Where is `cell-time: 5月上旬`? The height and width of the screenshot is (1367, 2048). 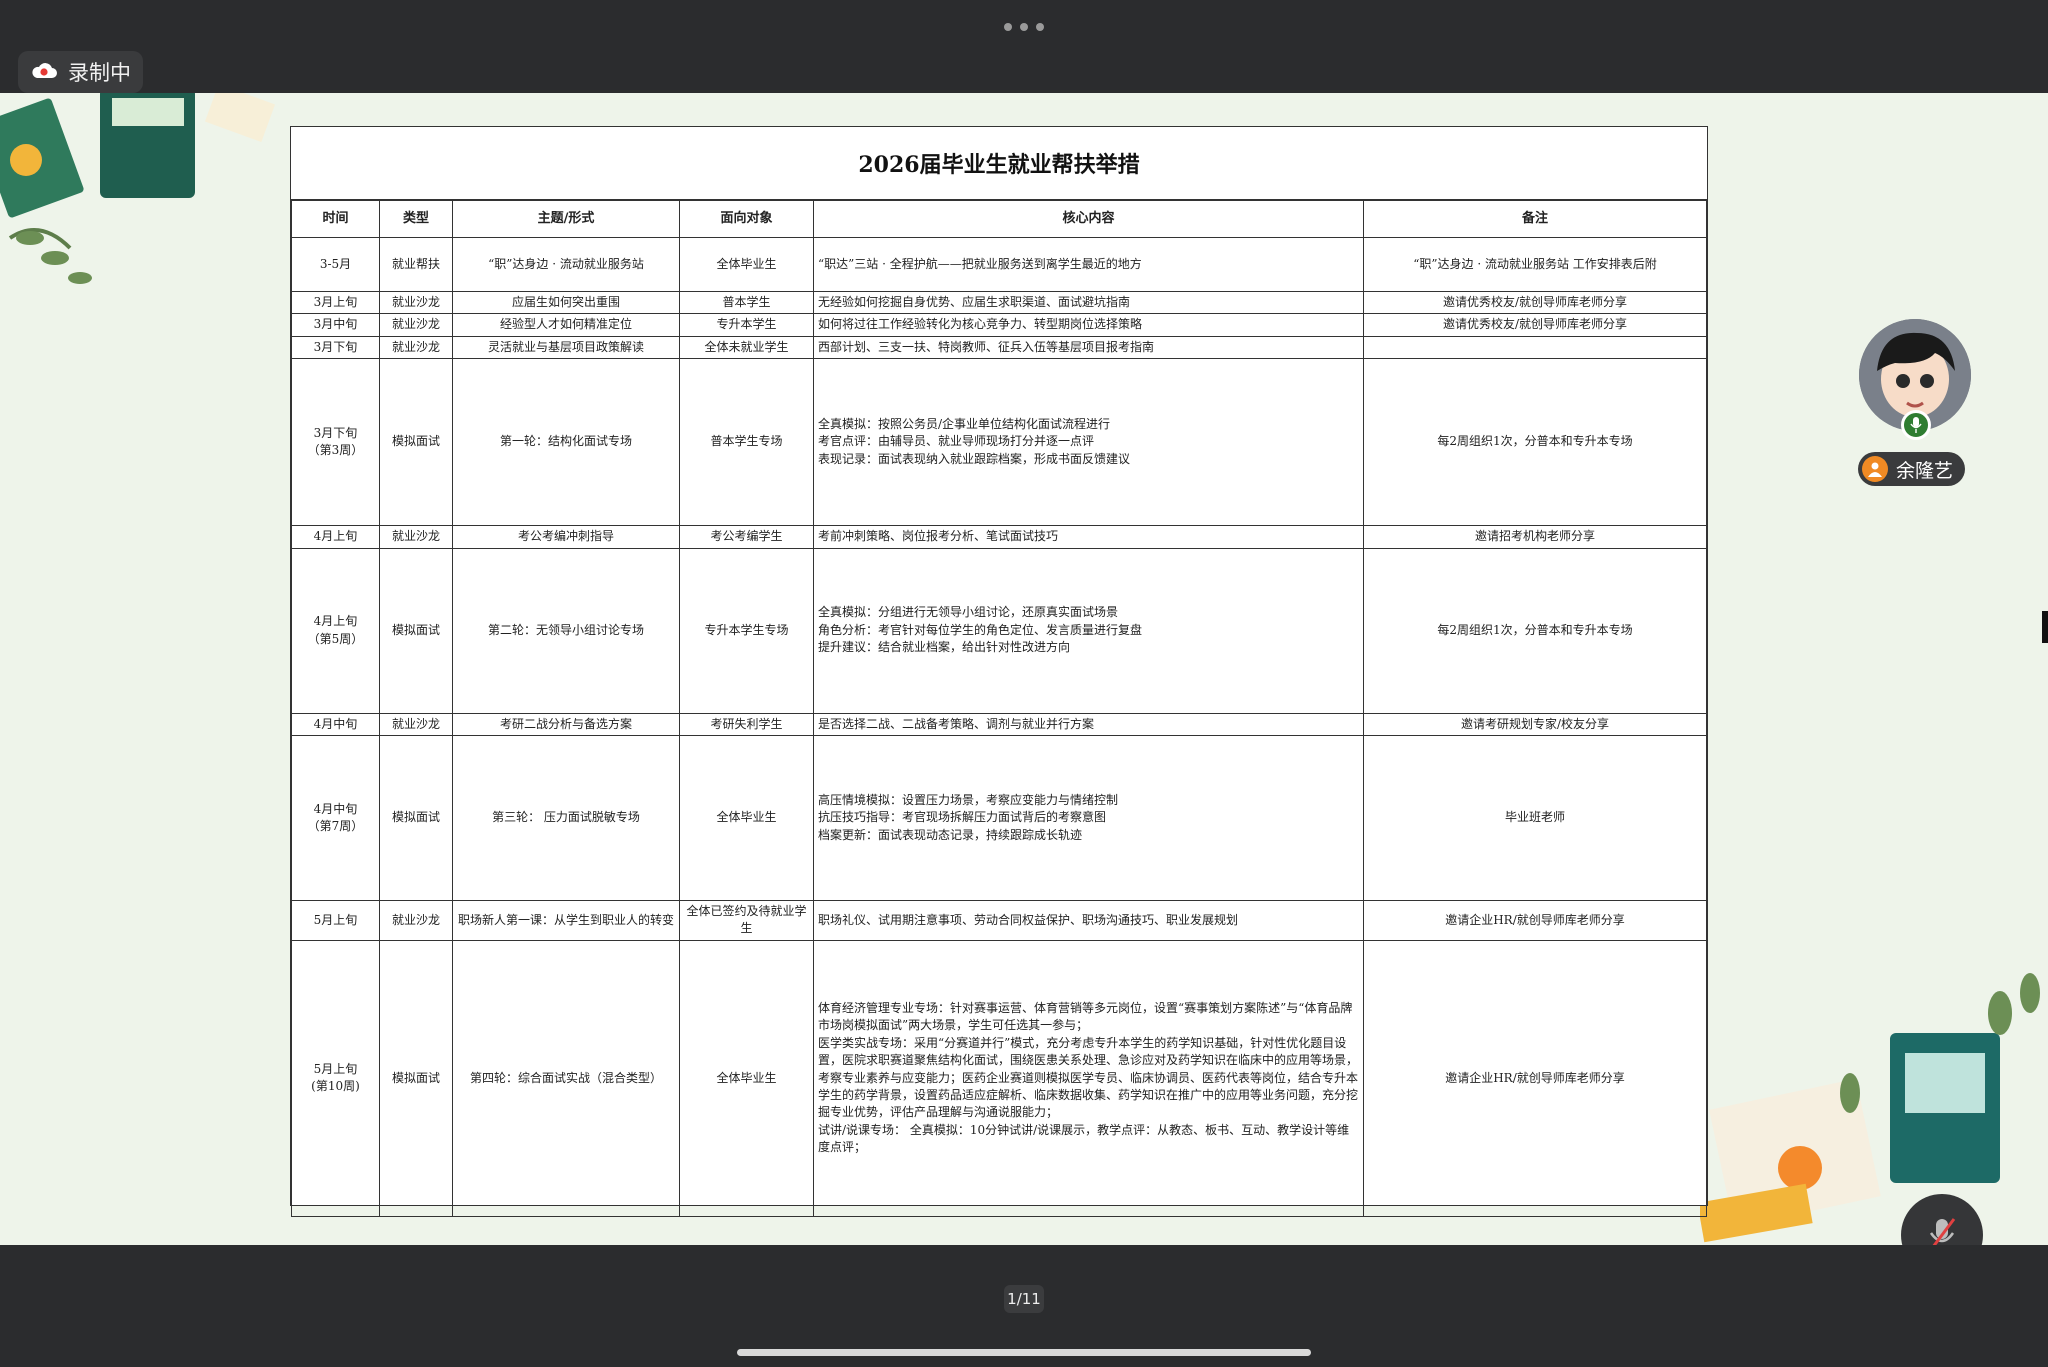 cell-time: 5月上旬 is located at coordinates (335, 920).